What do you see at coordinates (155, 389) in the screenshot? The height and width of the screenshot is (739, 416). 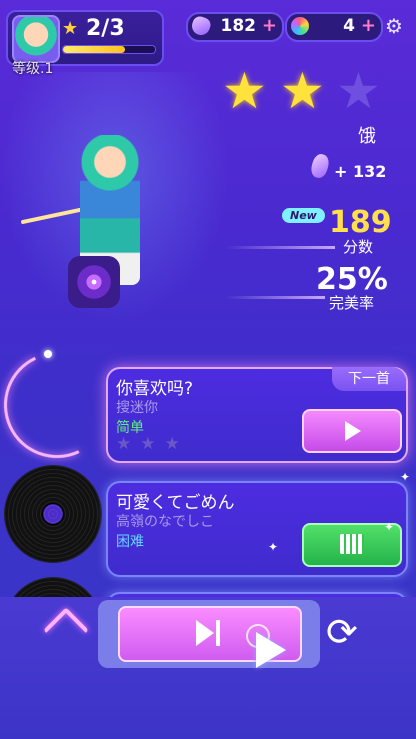 I see `song-title: 你喜欢吗?` at bounding box center [155, 389].